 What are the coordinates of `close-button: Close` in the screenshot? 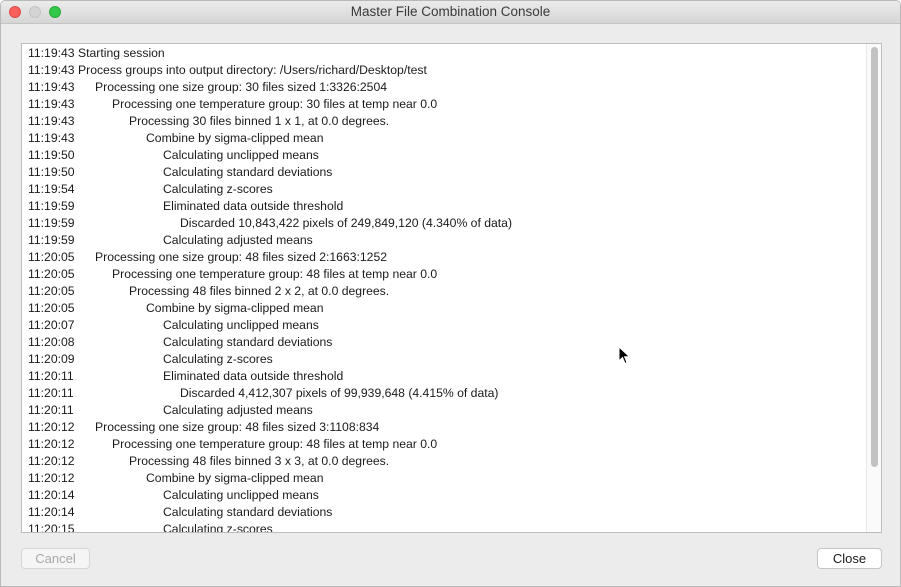 It's located at (849, 558).